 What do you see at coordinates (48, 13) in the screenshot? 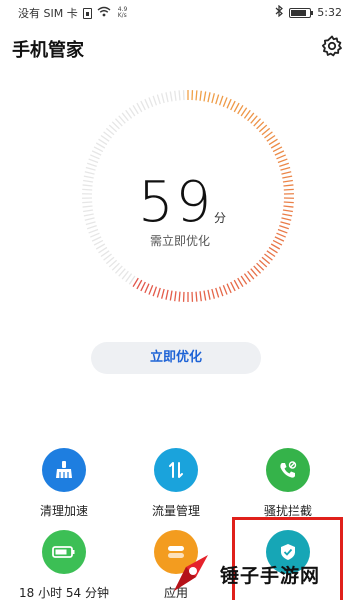
I see `carrier-text: 没有 SIM 卡` at bounding box center [48, 13].